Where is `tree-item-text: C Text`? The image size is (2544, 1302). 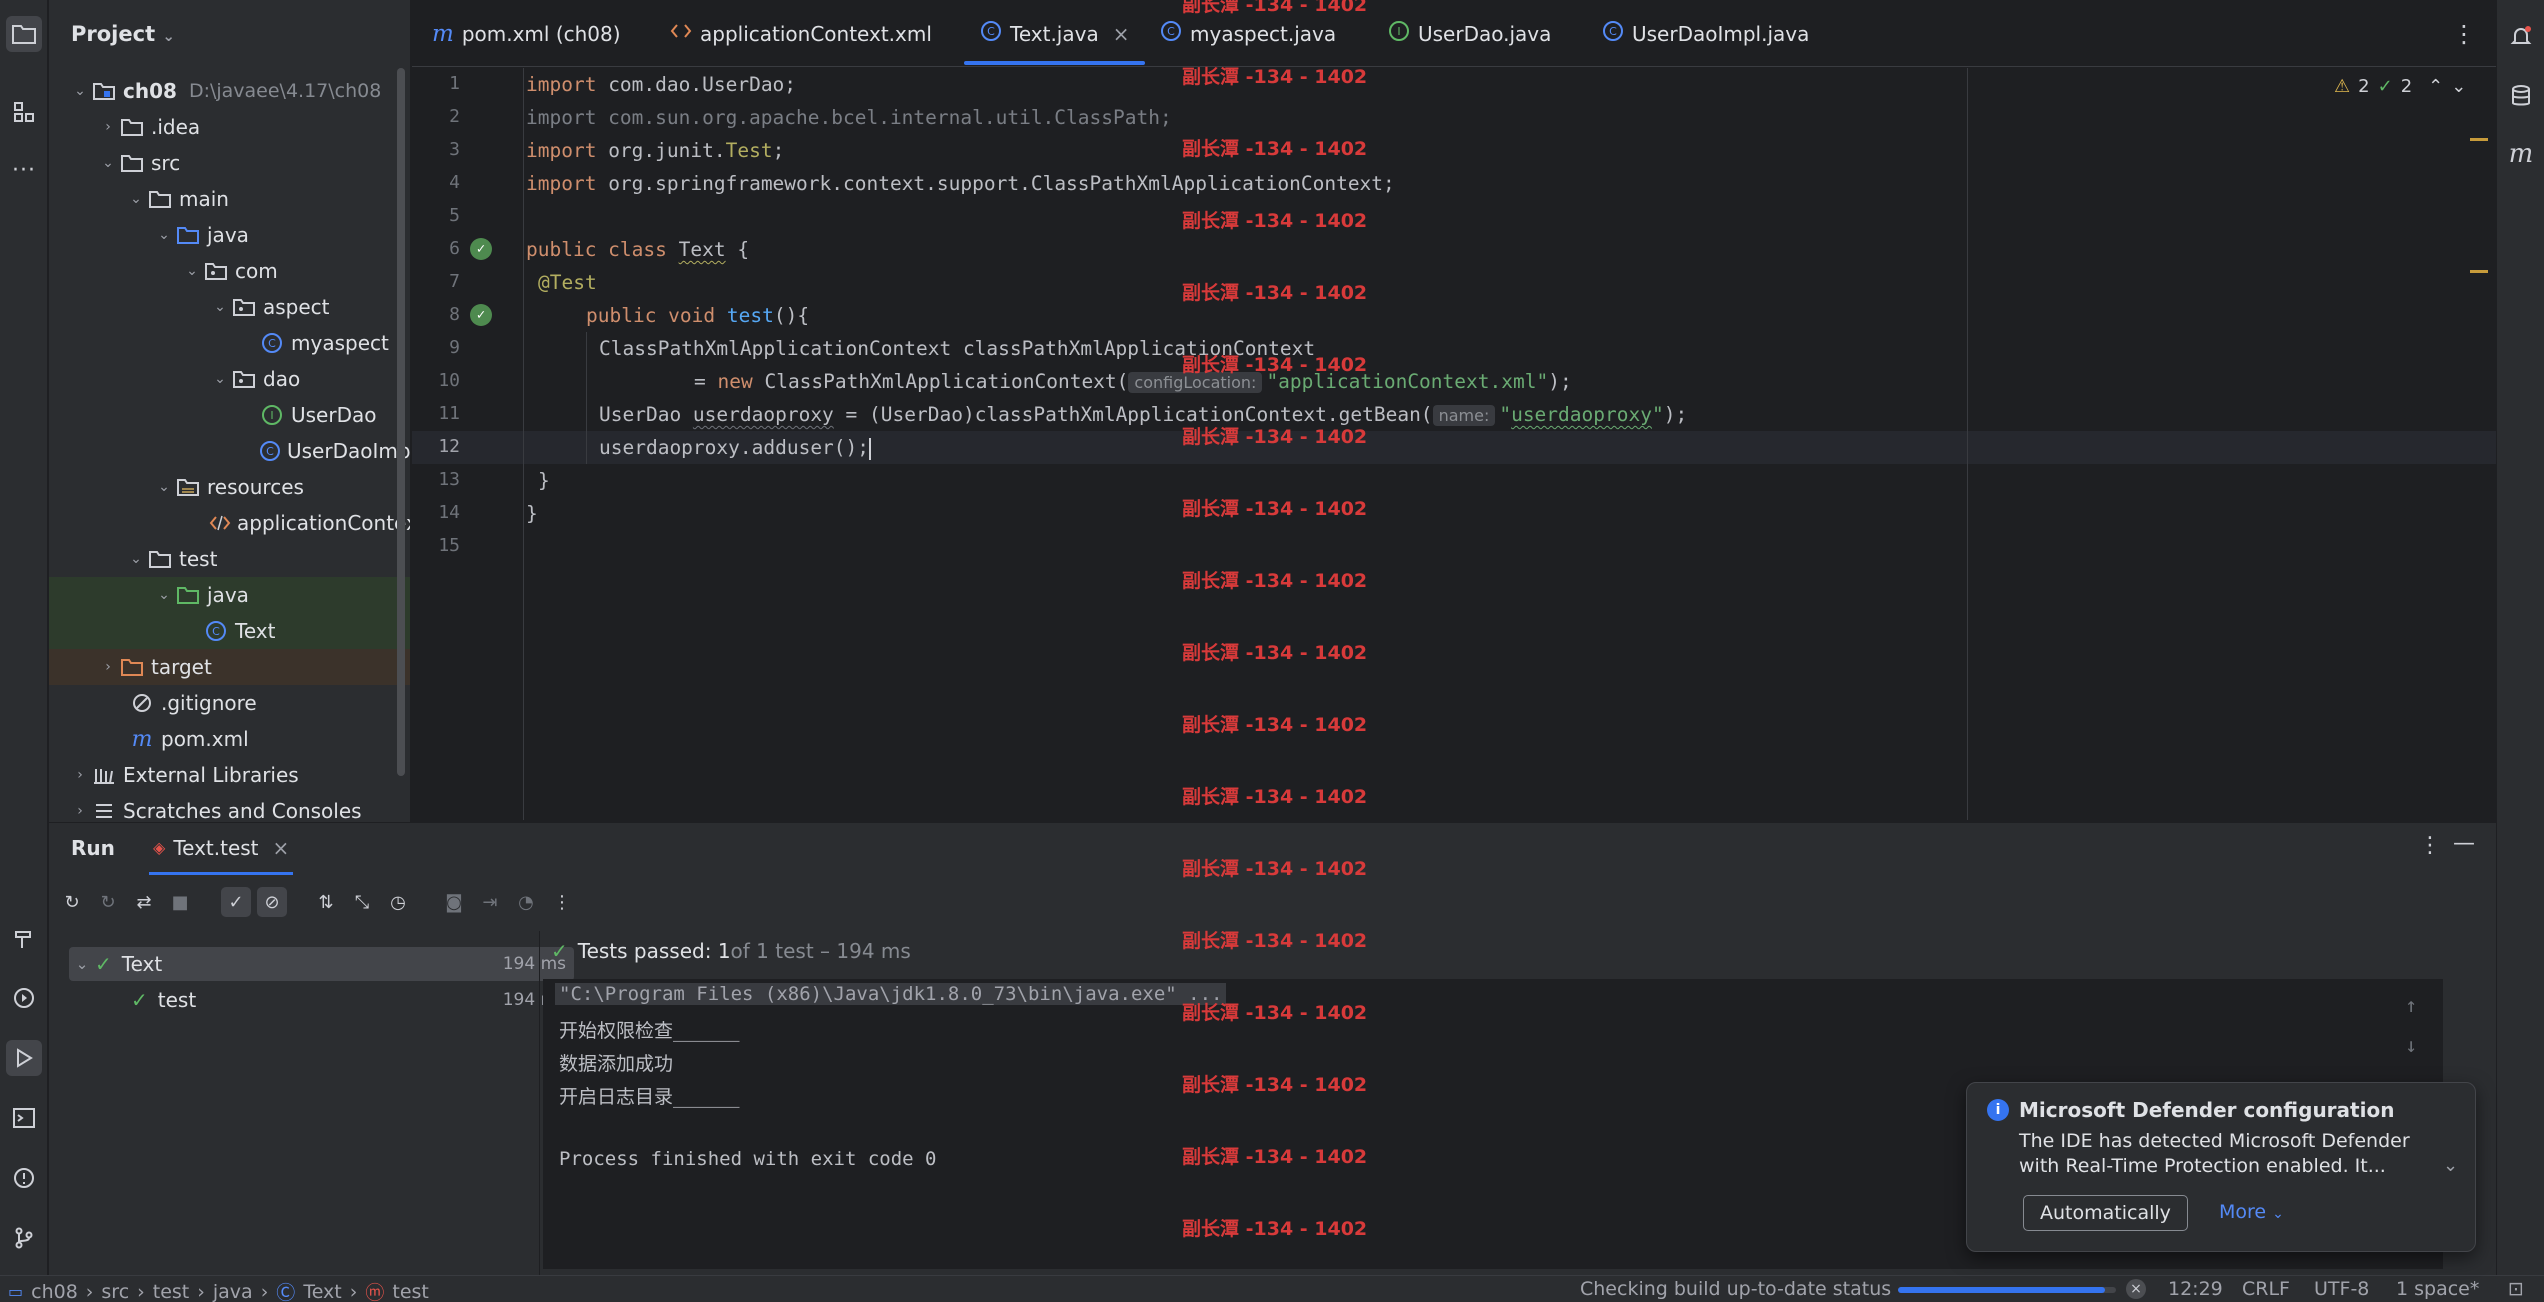 tree-item-text: C Text is located at coordinates (229, 631).